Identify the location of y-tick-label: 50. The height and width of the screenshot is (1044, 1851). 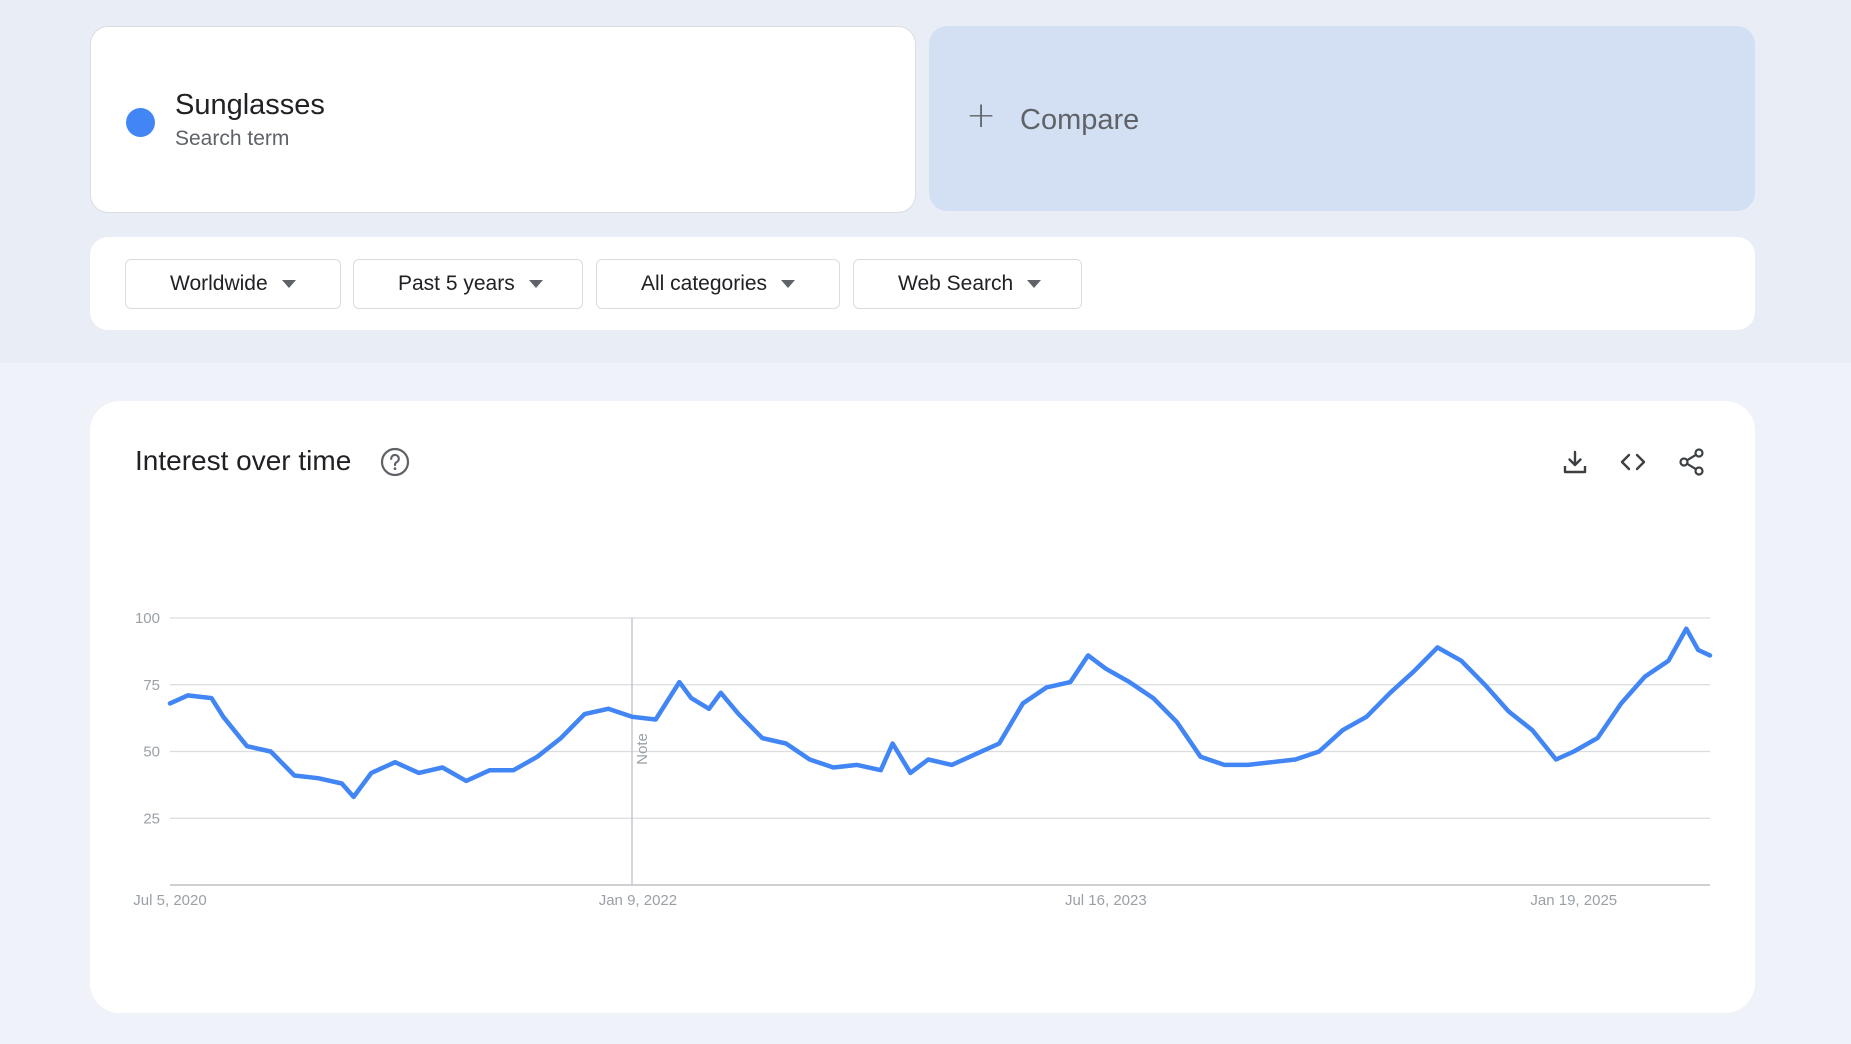
(151, 752).